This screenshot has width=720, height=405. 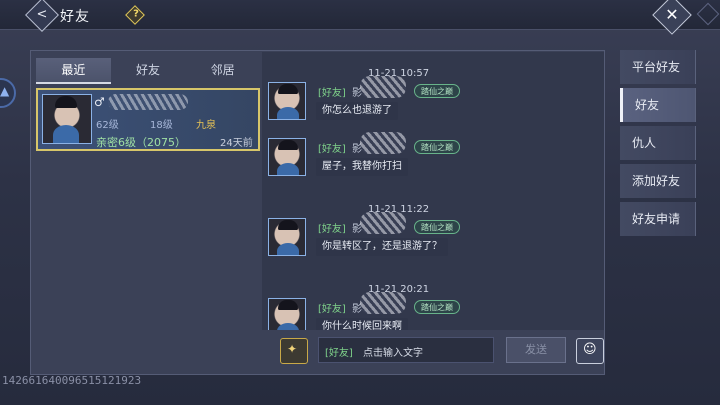 I want to click on back-button: <, so click(x=42, y=16).